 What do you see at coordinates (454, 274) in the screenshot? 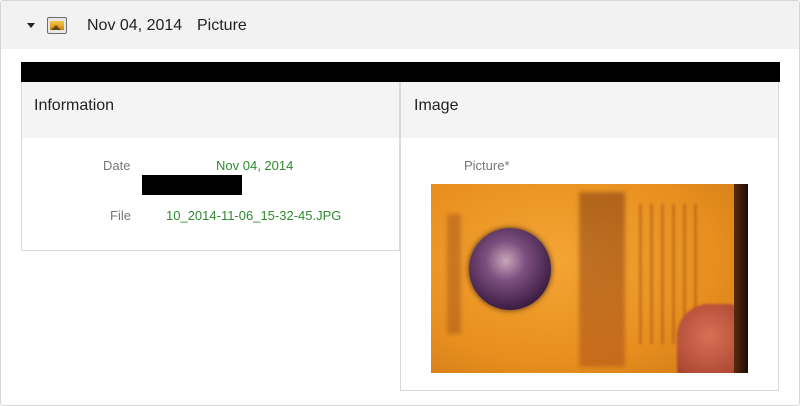
I see `book-spine-text` at bounding box center [454, 274].